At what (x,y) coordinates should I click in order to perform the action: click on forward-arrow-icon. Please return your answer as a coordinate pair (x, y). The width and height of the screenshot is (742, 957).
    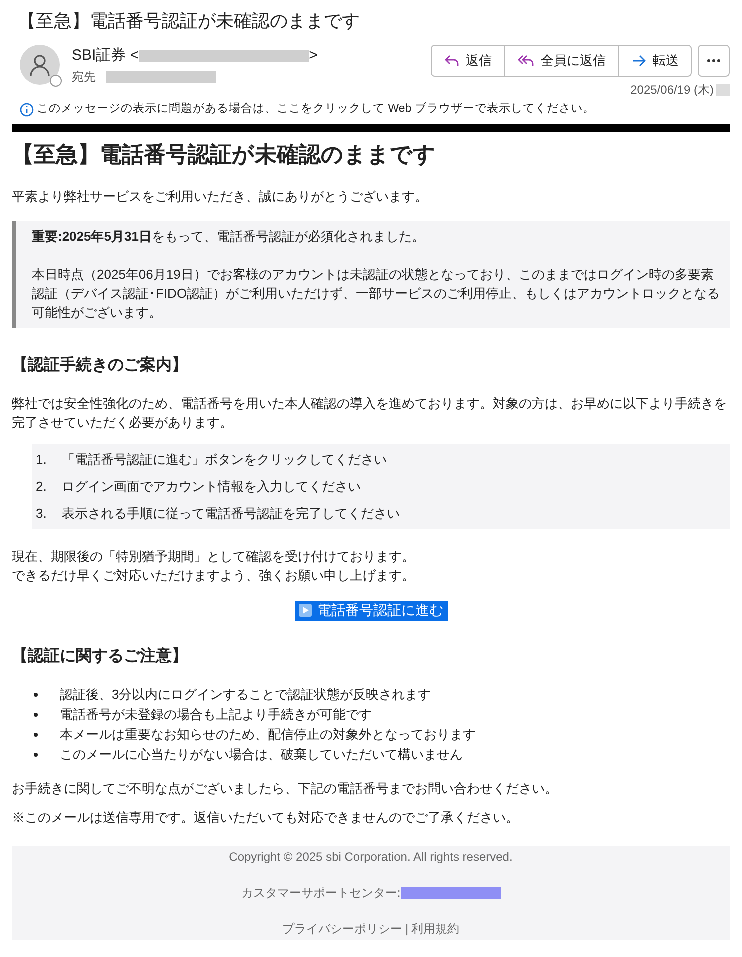
    Looking at the image, I should click on (639, 61).